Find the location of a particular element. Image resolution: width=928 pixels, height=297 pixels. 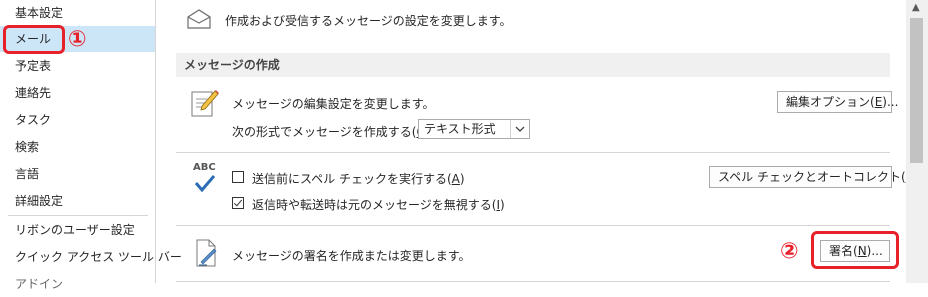

signature-text: メッセージの署名を作成または変更します。 is located at coordinates (351, 256).